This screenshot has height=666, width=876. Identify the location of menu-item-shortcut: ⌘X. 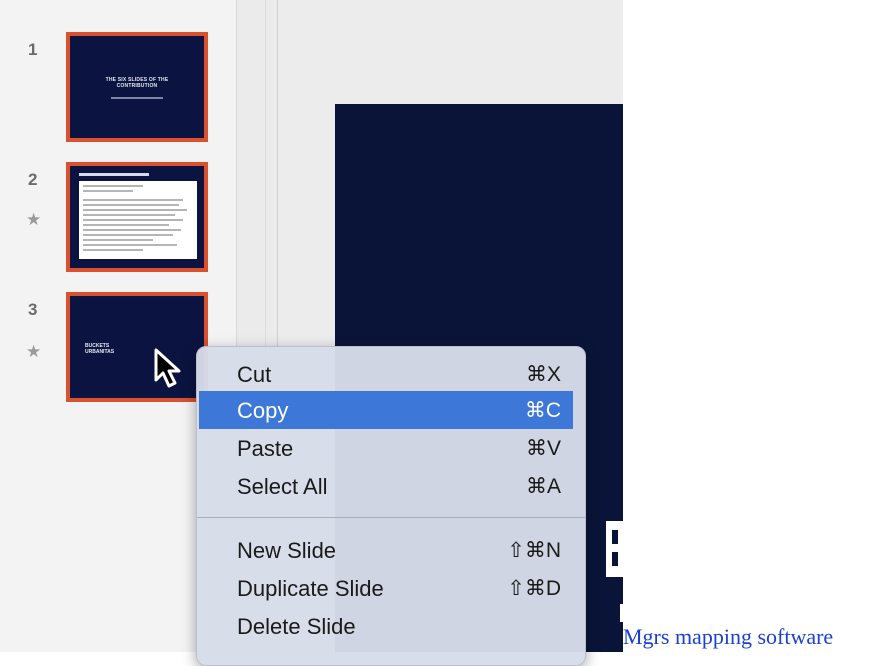
(543, 374).